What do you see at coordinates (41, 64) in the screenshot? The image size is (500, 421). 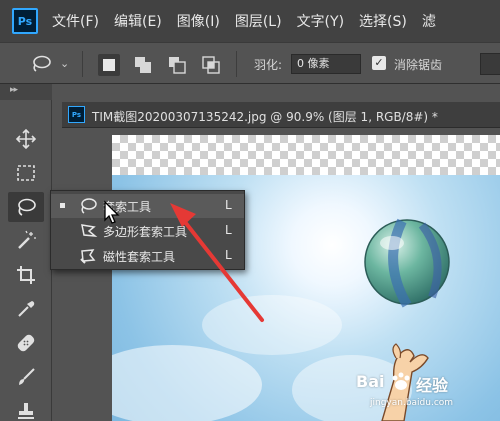 I see `lasso-preset-icon` at bounding box center [41, 64].